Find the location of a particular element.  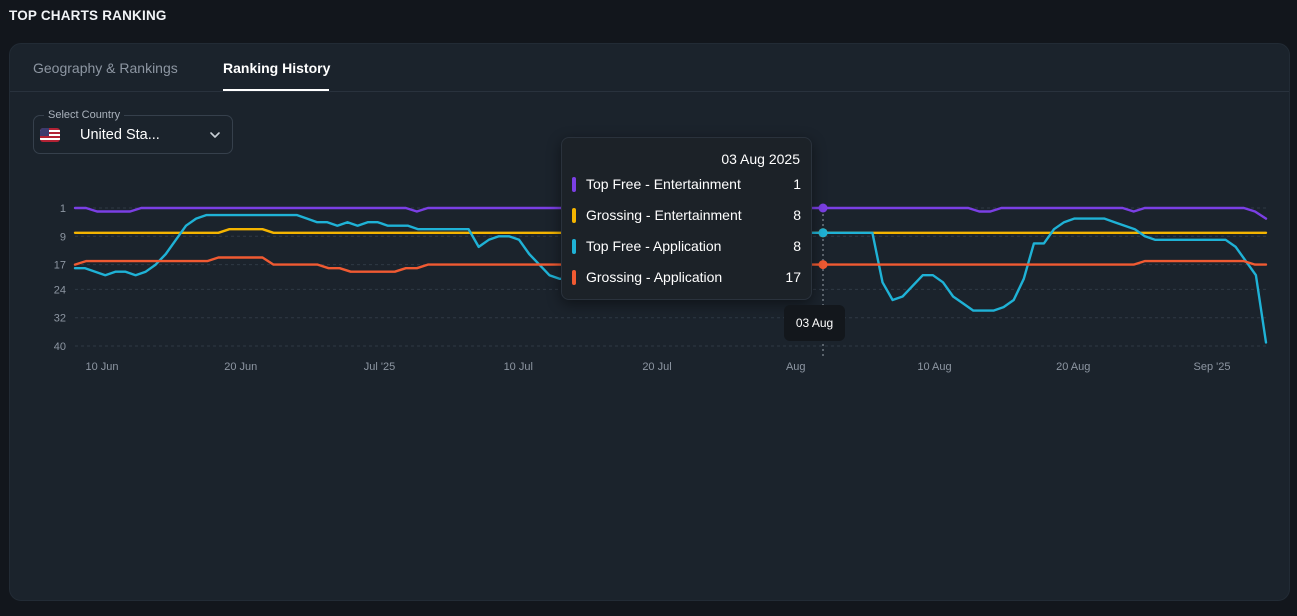

tooltip-series-value: 1 is located at coordinates (797, 184).